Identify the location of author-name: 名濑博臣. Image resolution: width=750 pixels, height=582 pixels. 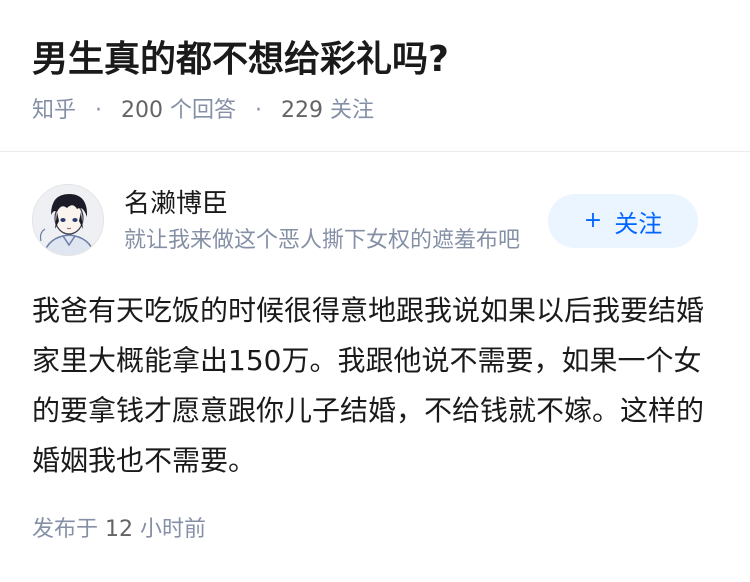
(176, 204).